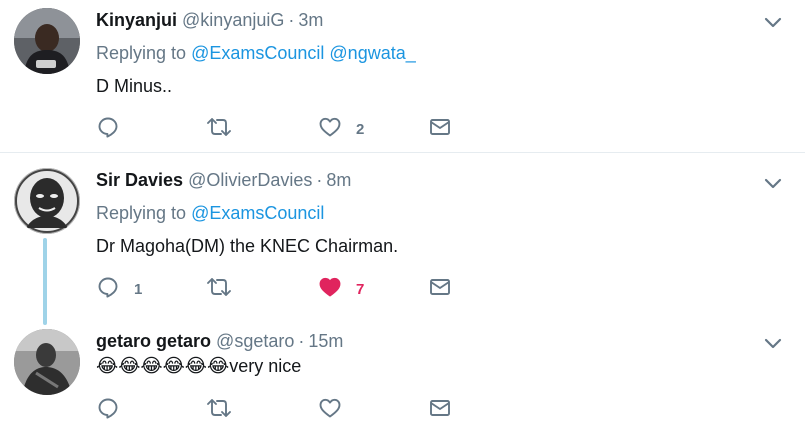 The image size is (805, 430). I want to click on tweet-text-content: very nice, so click(265, 366).